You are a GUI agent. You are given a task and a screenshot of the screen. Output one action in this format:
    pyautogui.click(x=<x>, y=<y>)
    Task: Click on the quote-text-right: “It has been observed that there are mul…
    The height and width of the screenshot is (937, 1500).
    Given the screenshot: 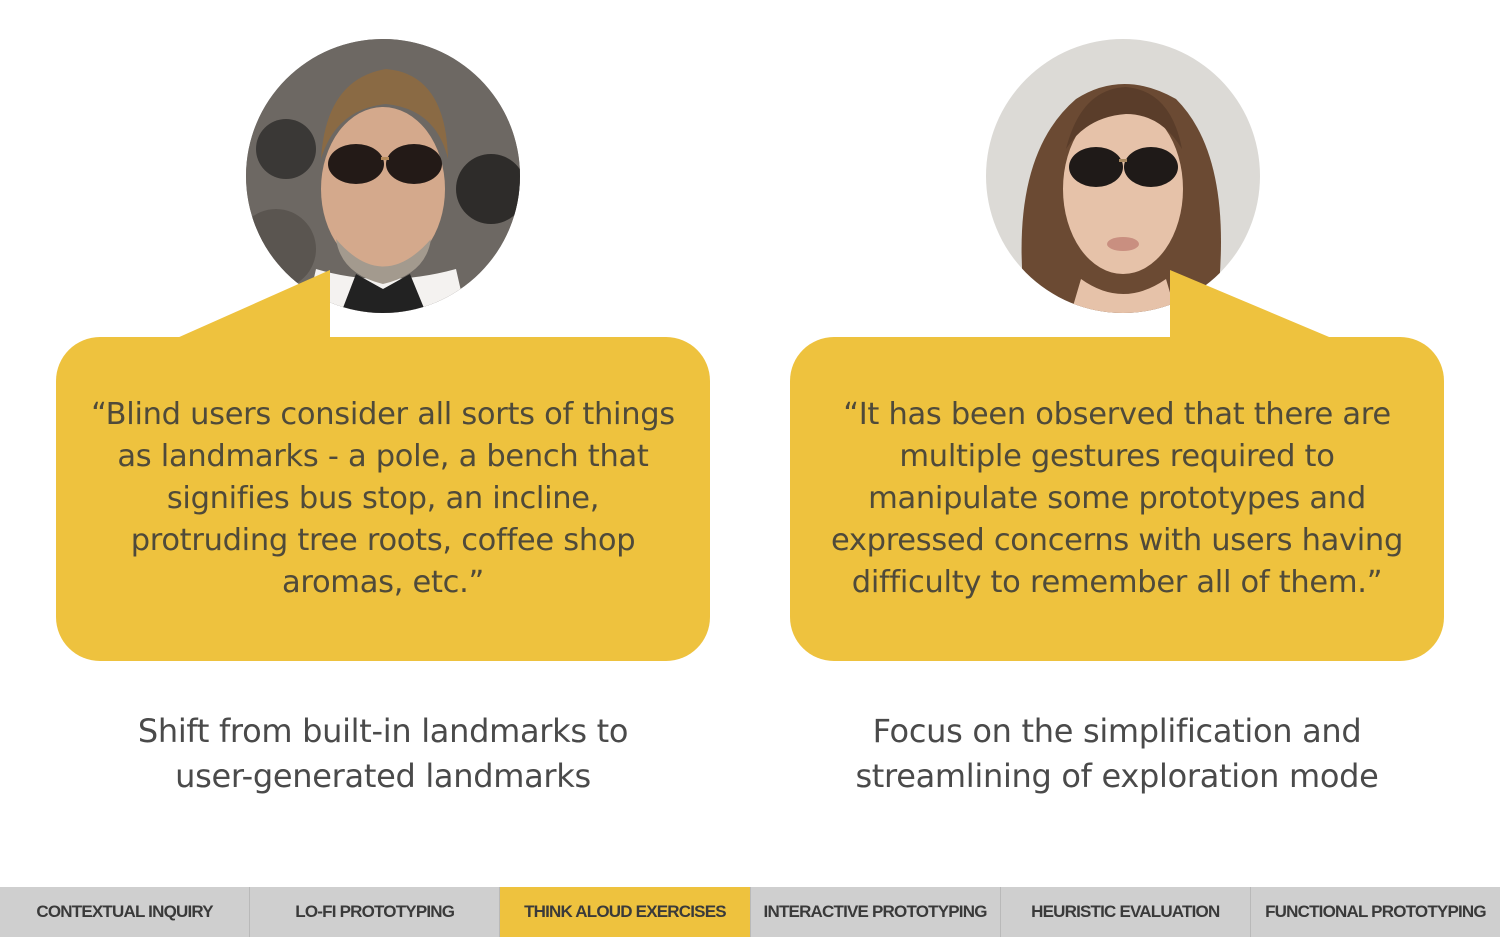 What is the action you would take?
    pyautogui.click(x=1117, y=498)
    